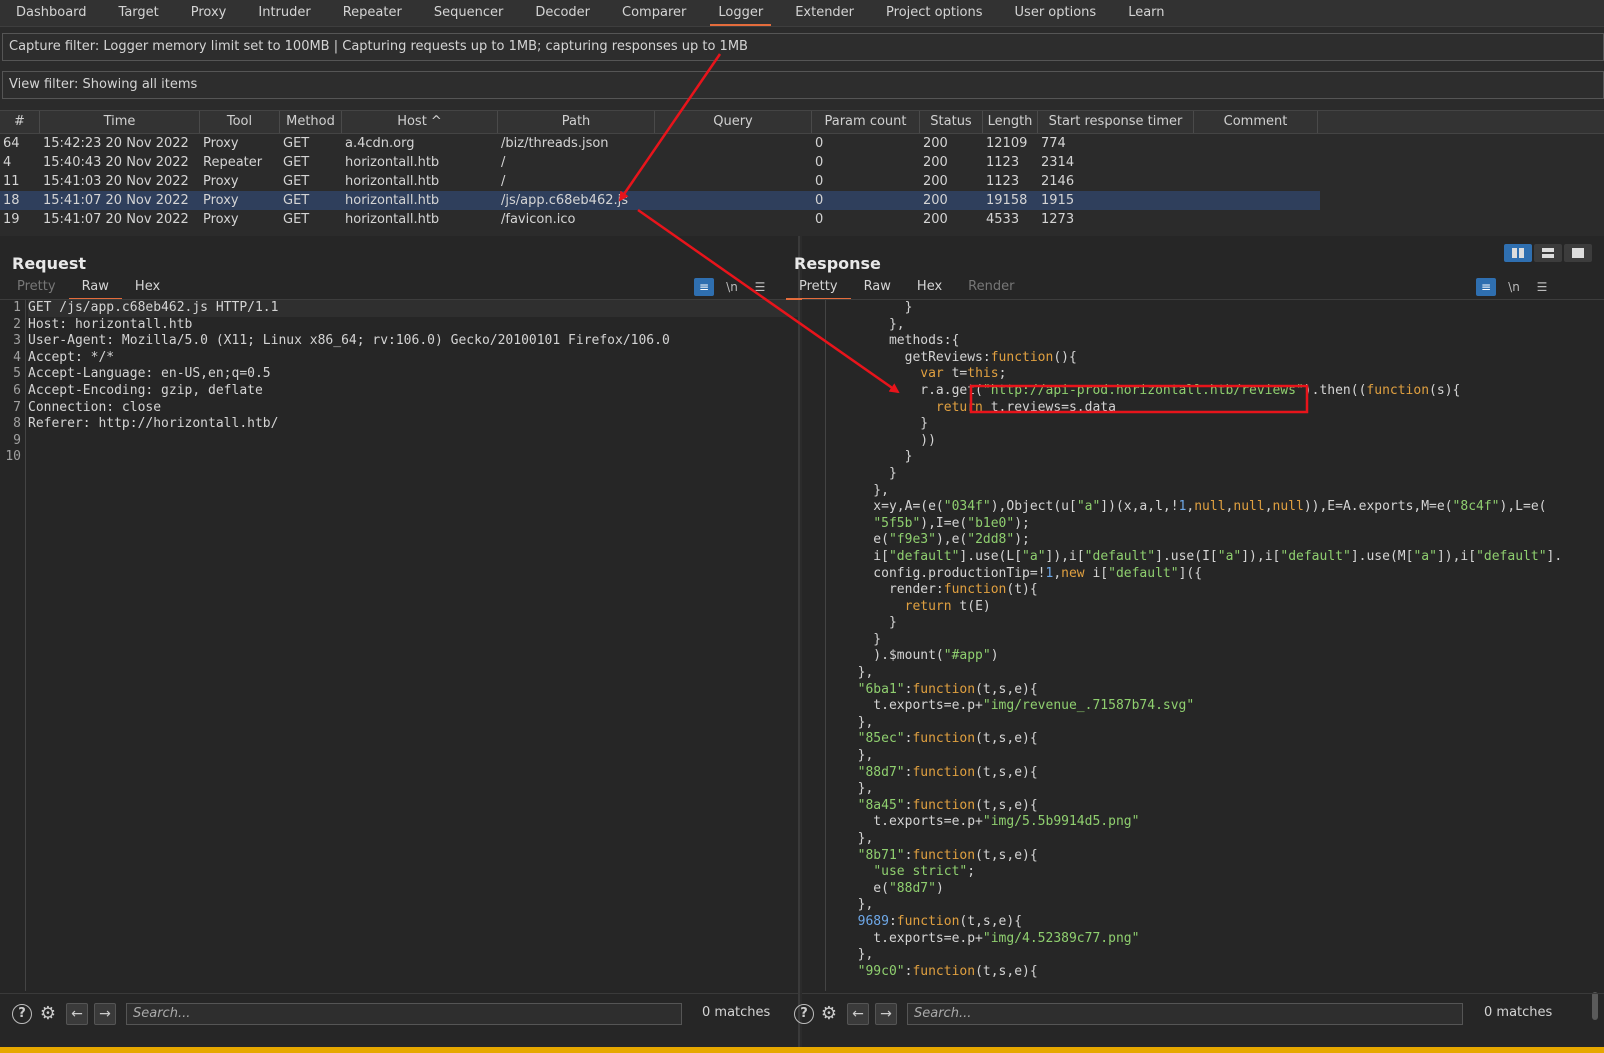  Describe the element at coordinates (929, 288) in the screenshot. I see `response-tab-hex: Hex` at that location.